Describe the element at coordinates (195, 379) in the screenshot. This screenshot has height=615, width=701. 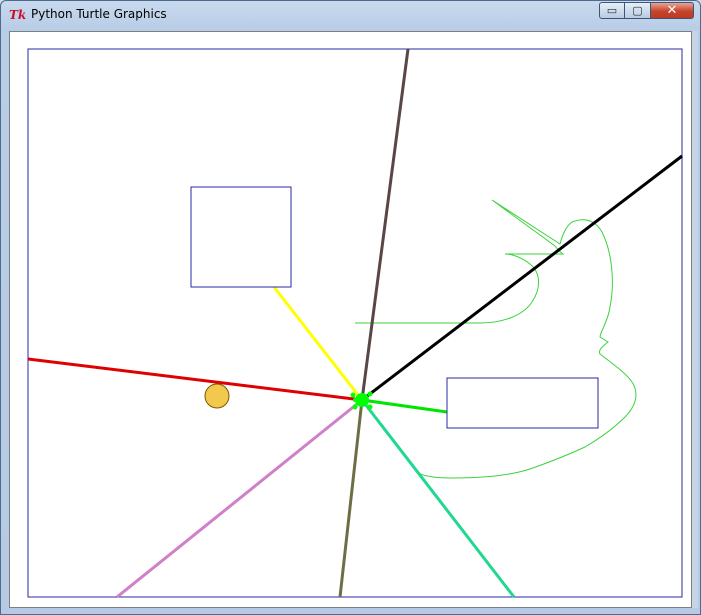
I see `ray-red-line` at that location.